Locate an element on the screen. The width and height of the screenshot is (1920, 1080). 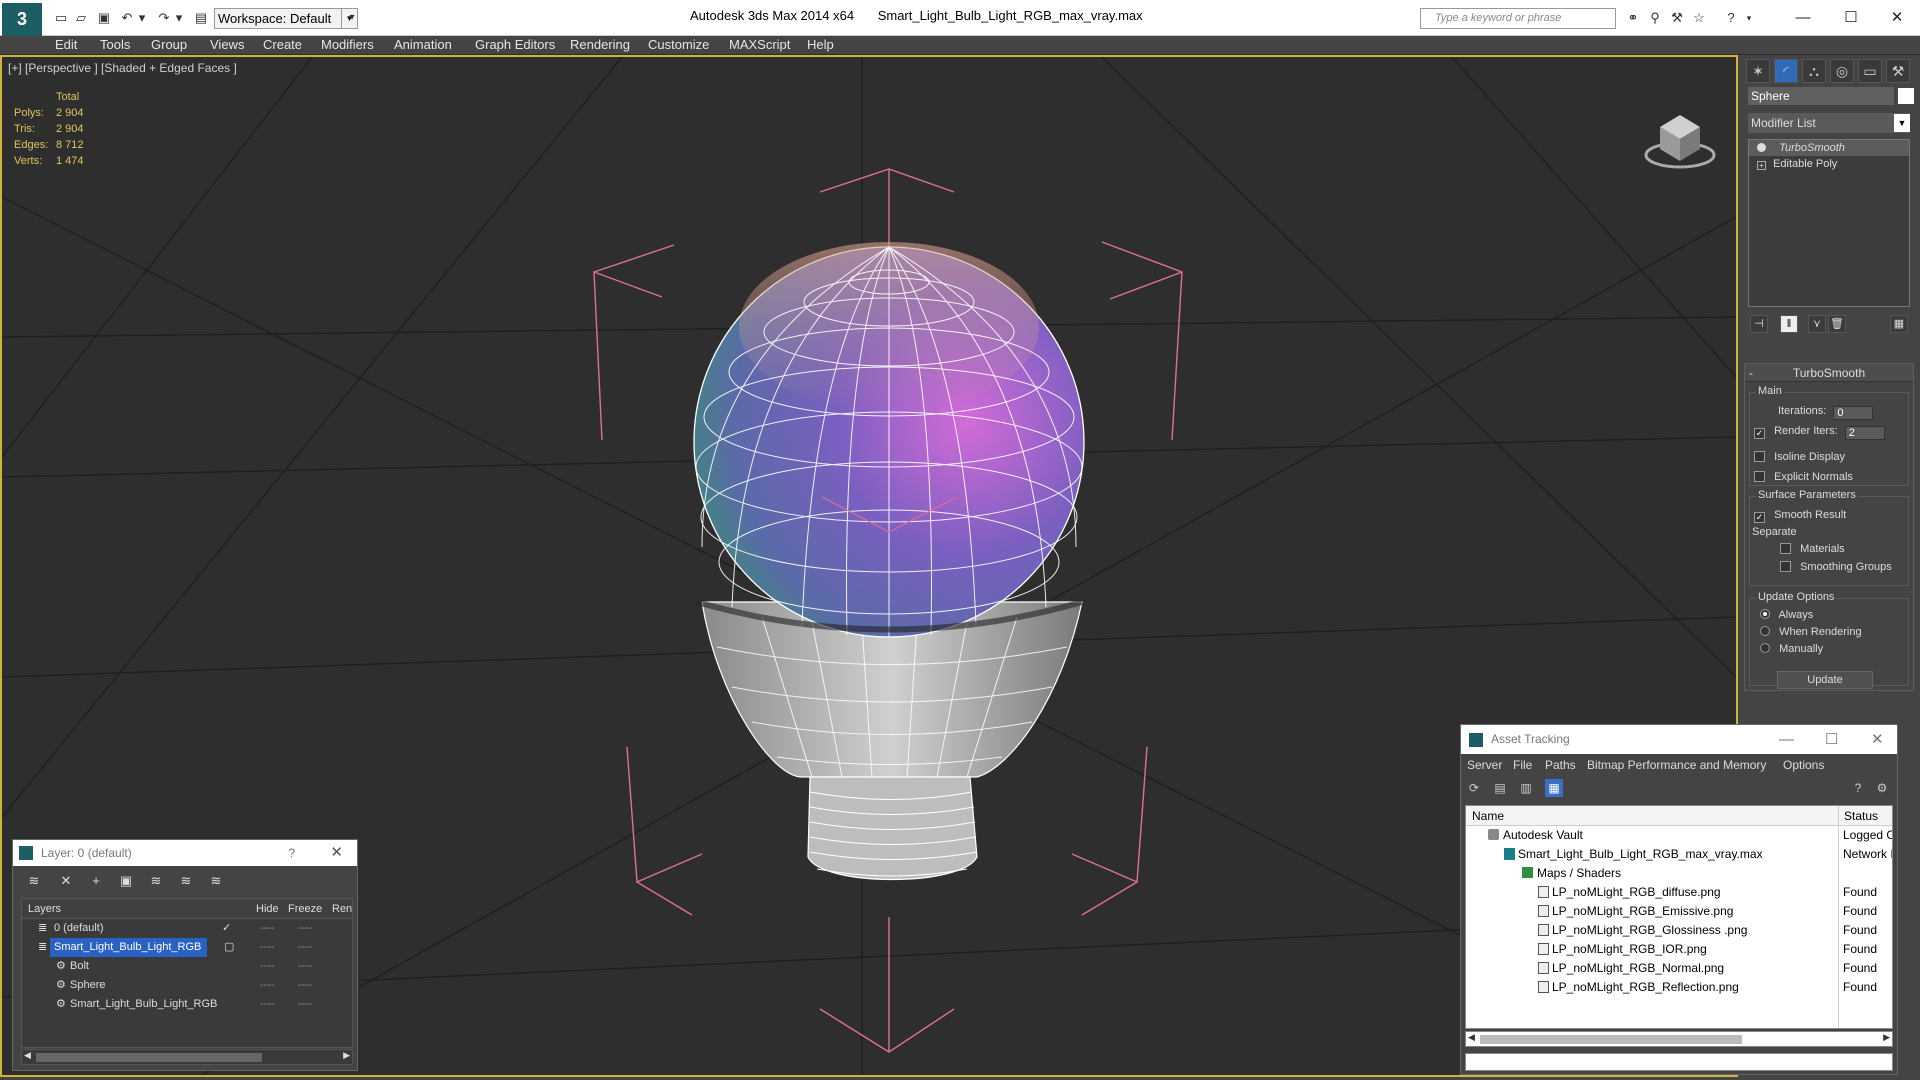
set-current-icon: ▢ is located at coordinates (229, 947).